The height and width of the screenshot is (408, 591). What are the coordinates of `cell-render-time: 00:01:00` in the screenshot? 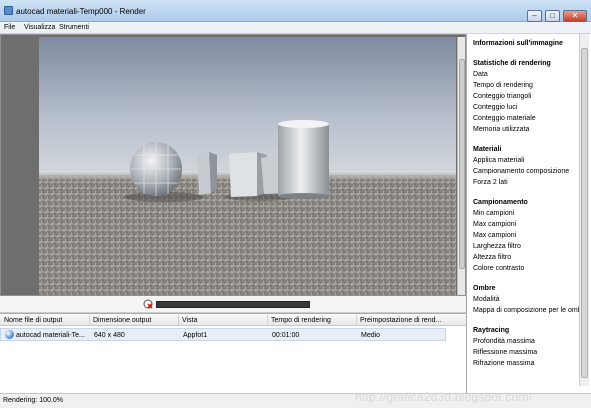 It's located at (286, 335).